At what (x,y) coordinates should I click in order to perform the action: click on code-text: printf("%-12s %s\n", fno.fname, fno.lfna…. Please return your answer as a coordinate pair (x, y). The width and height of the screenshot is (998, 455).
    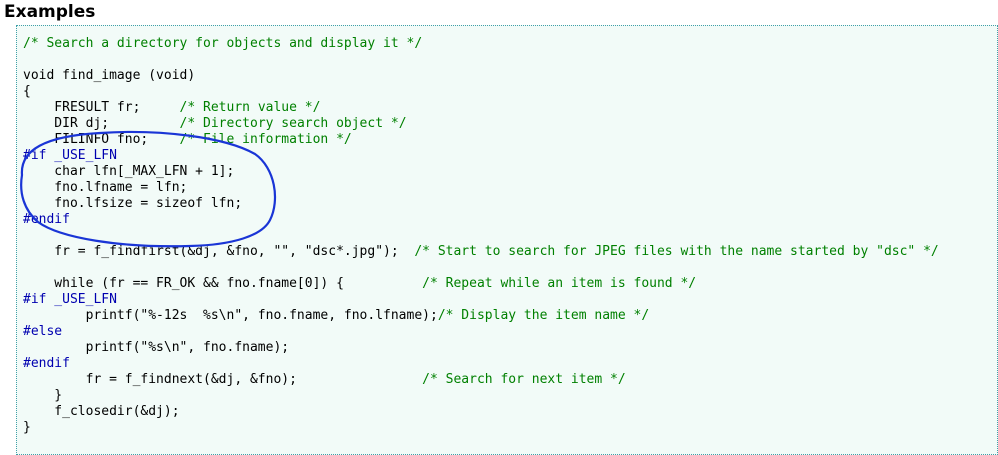
    Looking at the image, I should click on (230, 315).